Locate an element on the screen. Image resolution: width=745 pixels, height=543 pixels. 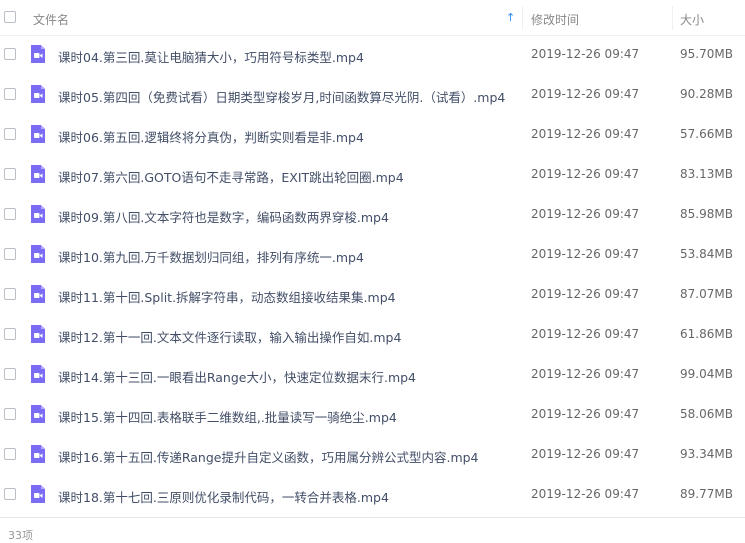
column-header-size: 大小 is located at coordinates (692, 19).